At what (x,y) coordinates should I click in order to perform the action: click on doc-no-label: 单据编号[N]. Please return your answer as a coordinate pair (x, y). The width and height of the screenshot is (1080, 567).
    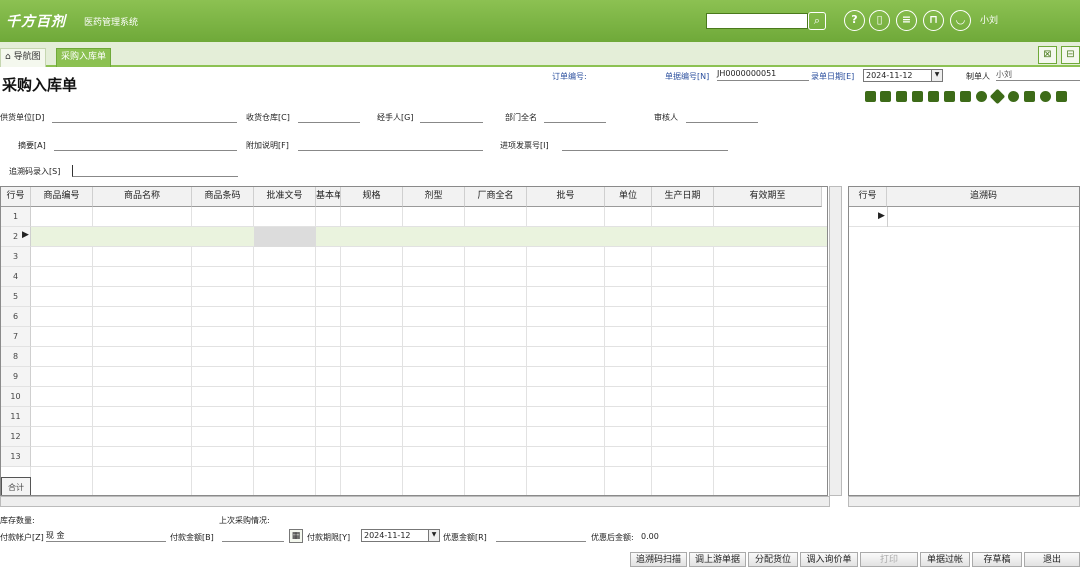
    Looking at the image, I should click on (687, 76).